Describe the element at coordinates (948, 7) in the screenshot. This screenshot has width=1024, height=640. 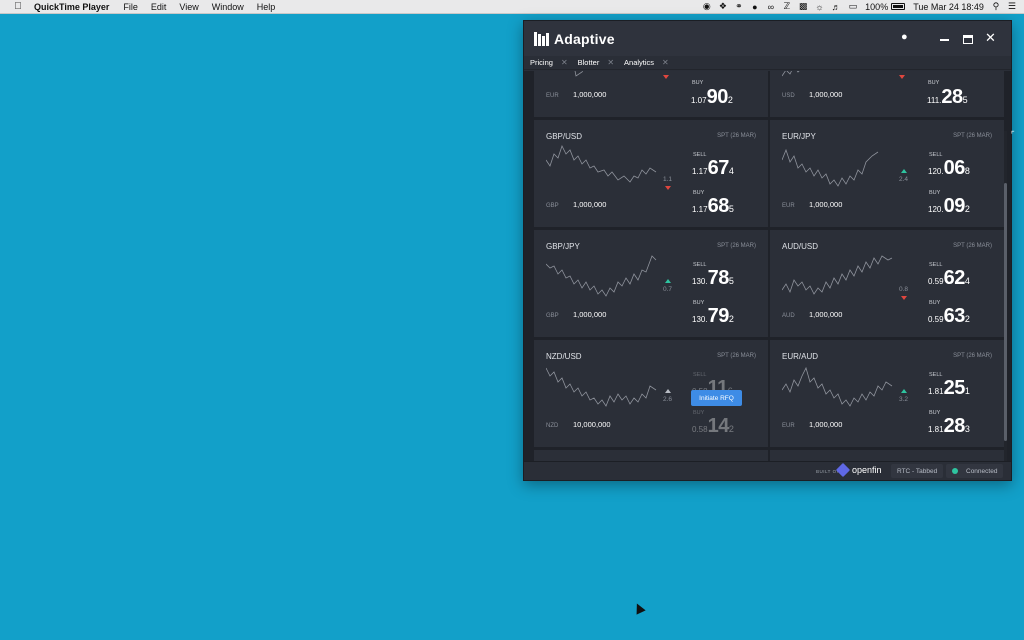
I see `clock: Tue Mar 24 18:49` at that location.